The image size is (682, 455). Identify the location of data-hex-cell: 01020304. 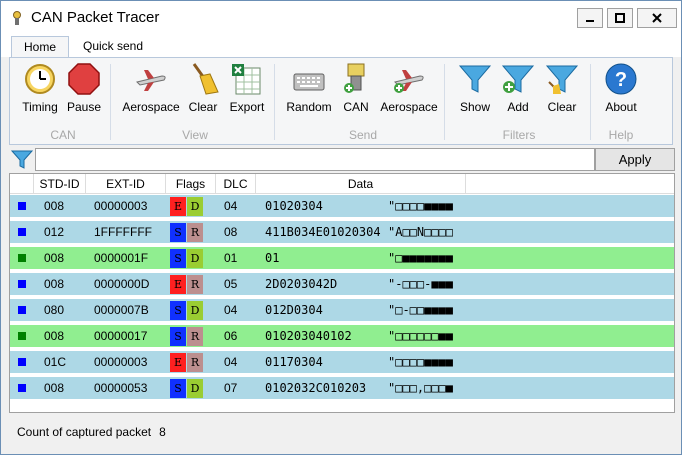
(294, 206).